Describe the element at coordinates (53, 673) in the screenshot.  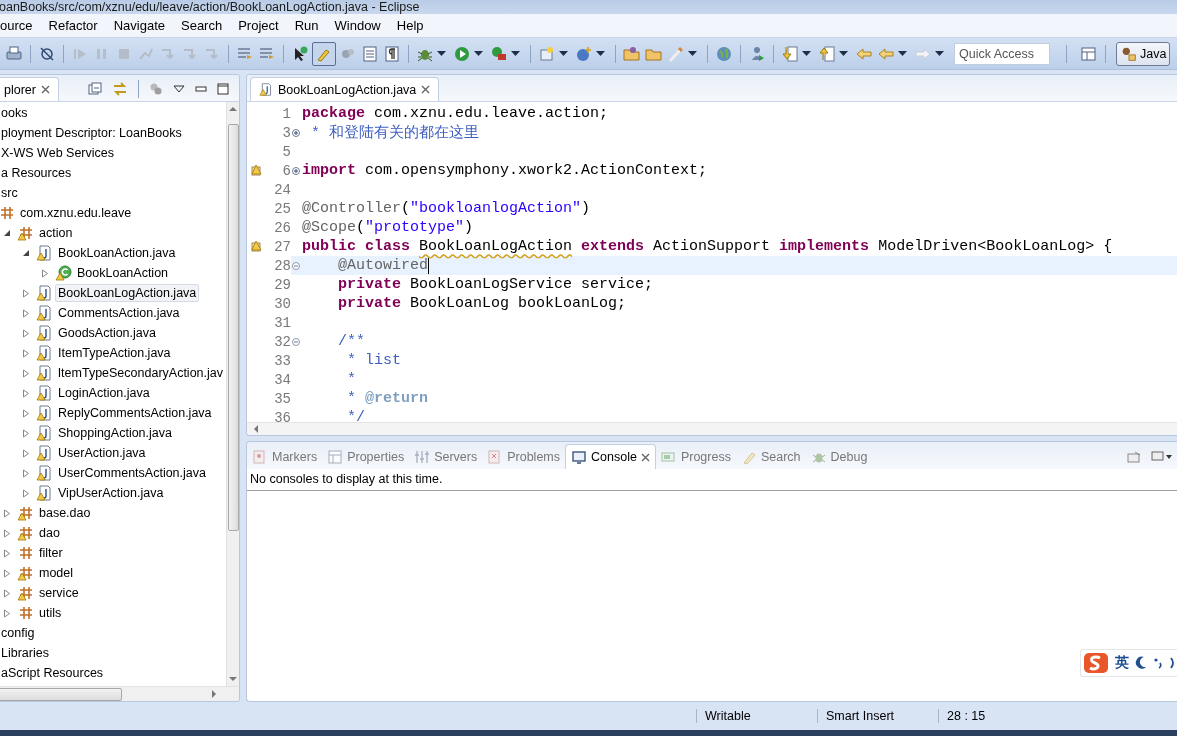
I see `tree-item: aScript Resources` at that location.